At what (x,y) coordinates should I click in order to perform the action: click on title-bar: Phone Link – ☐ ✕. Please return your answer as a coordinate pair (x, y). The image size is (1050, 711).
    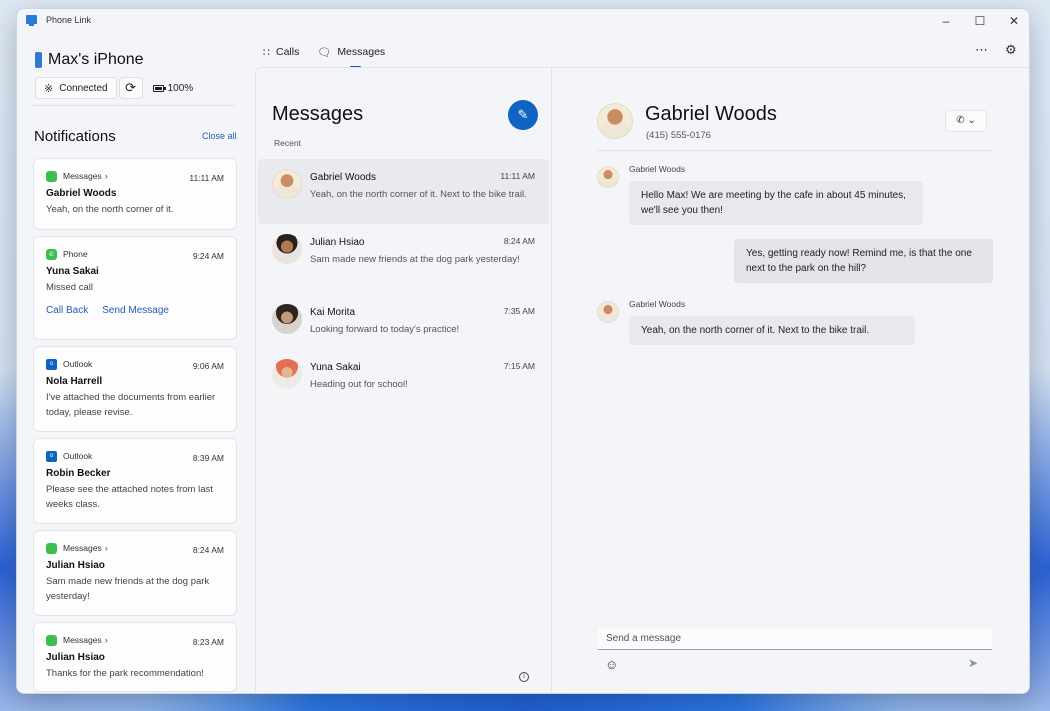
    Looking at the image, I should click on (523, 21).